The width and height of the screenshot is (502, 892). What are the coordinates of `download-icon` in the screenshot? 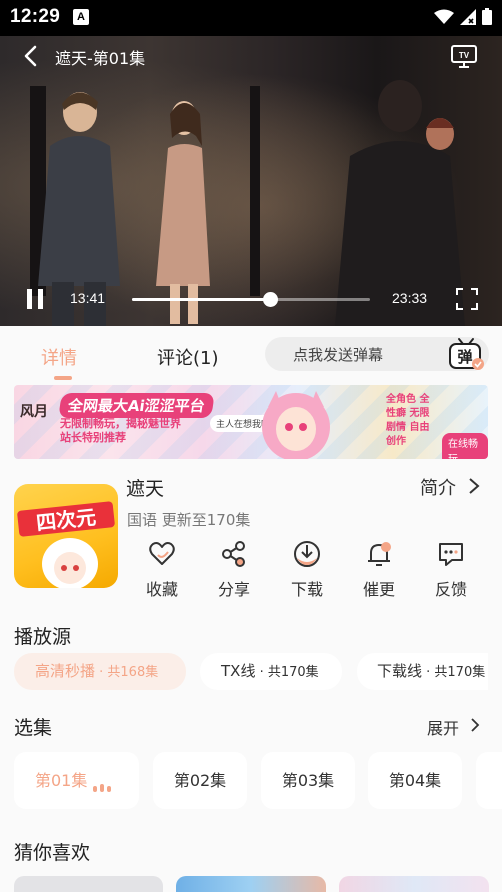 It's located at (307, 554).